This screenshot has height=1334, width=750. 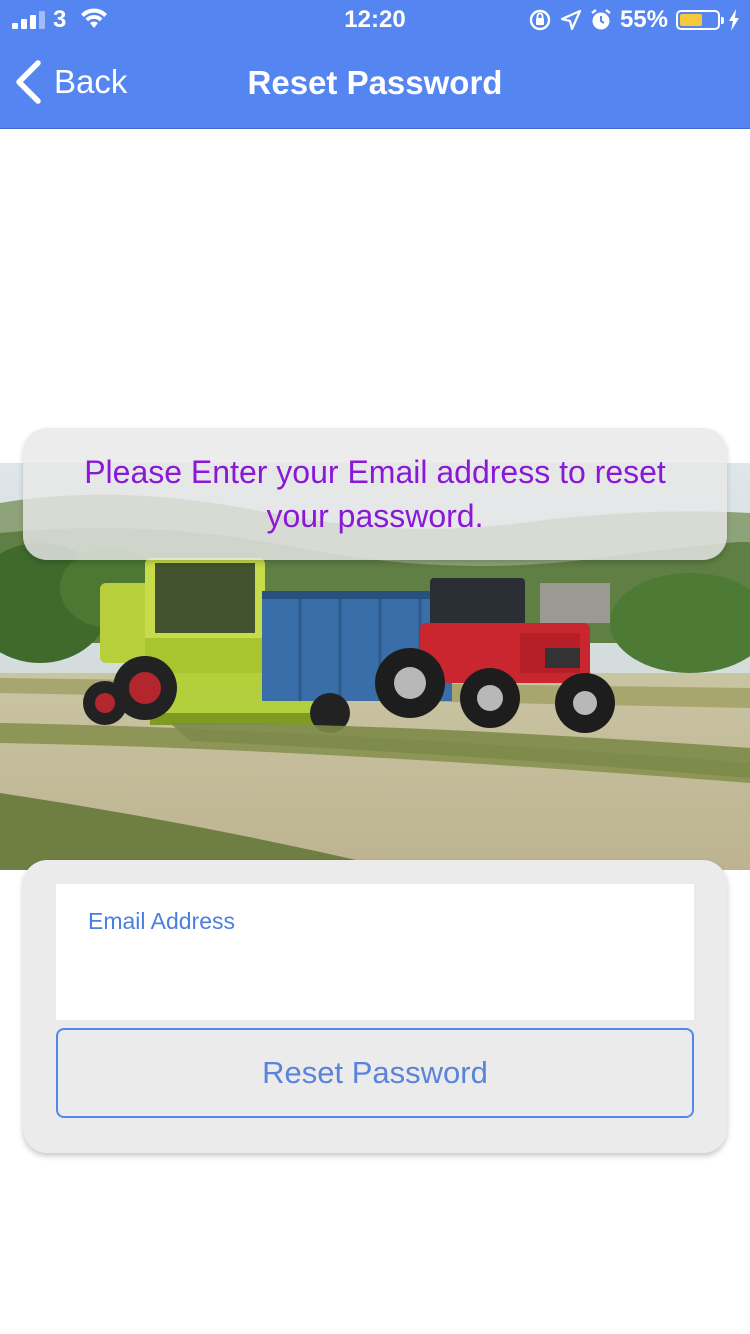 I want to click on status-right-icons: 55%, so click(x=634, y=20).